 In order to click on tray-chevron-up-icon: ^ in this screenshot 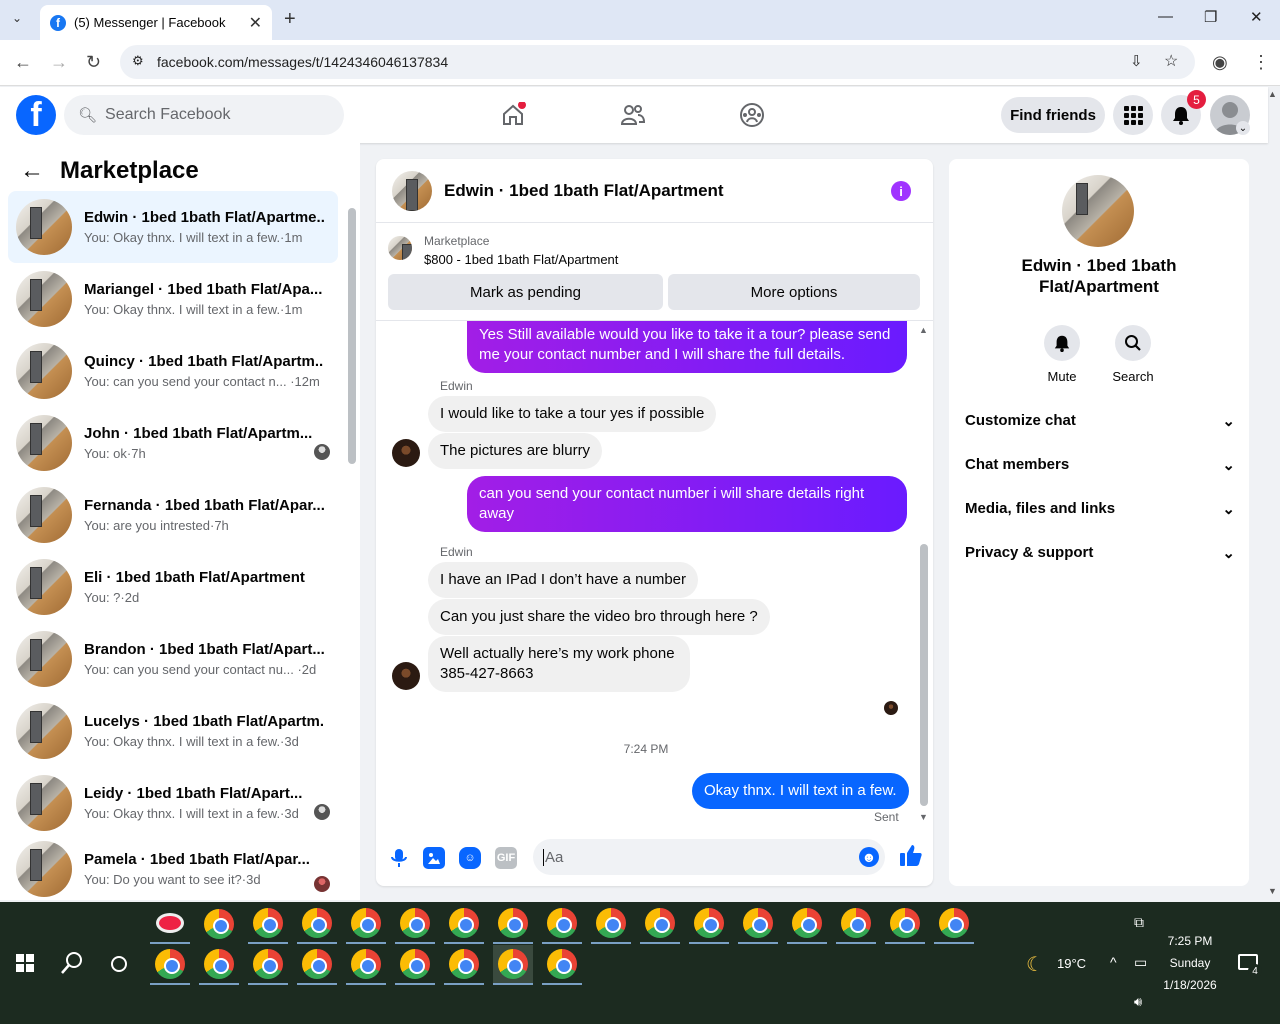, I will do `click(1113, 962)`.